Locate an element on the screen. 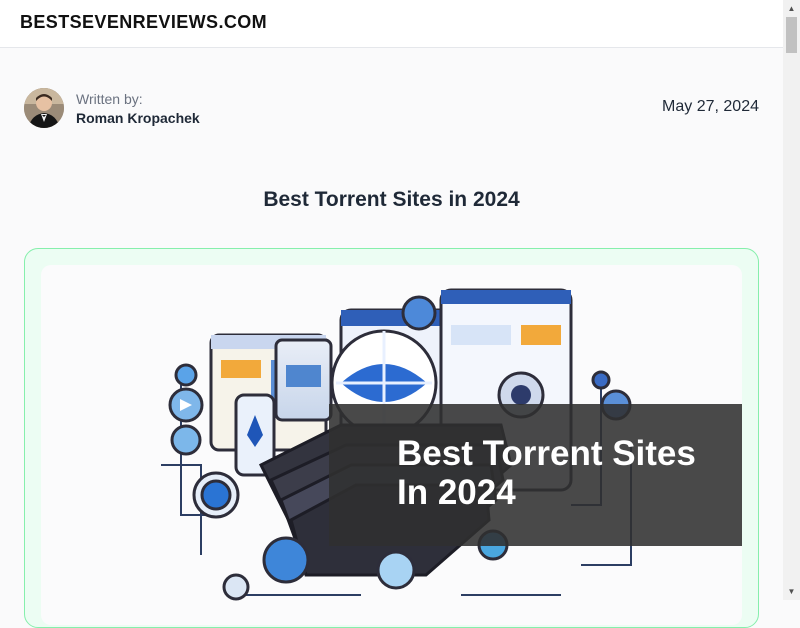 The width and height of the screenshot is (800, 628). scroll-up-arrow-icon: ▲ is located at coordinates (791, 8).